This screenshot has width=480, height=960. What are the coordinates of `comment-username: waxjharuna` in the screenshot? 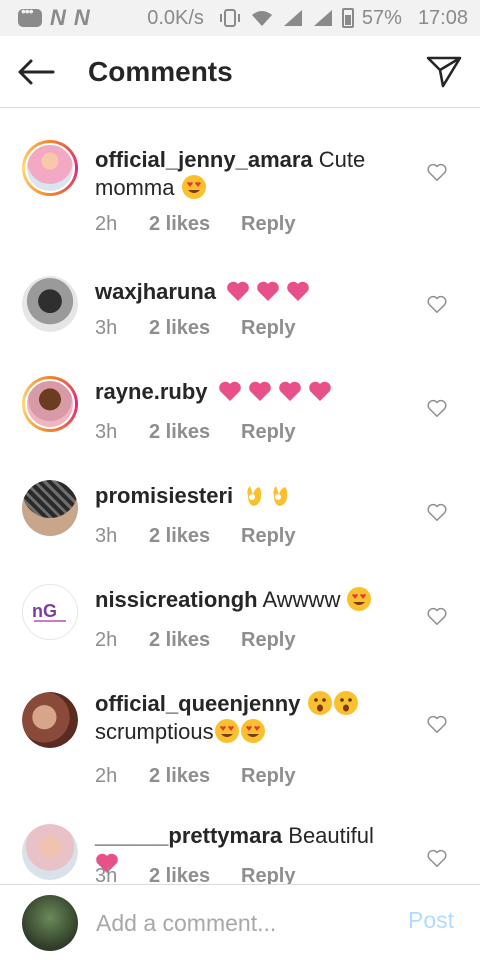 It's located at (155, 291).